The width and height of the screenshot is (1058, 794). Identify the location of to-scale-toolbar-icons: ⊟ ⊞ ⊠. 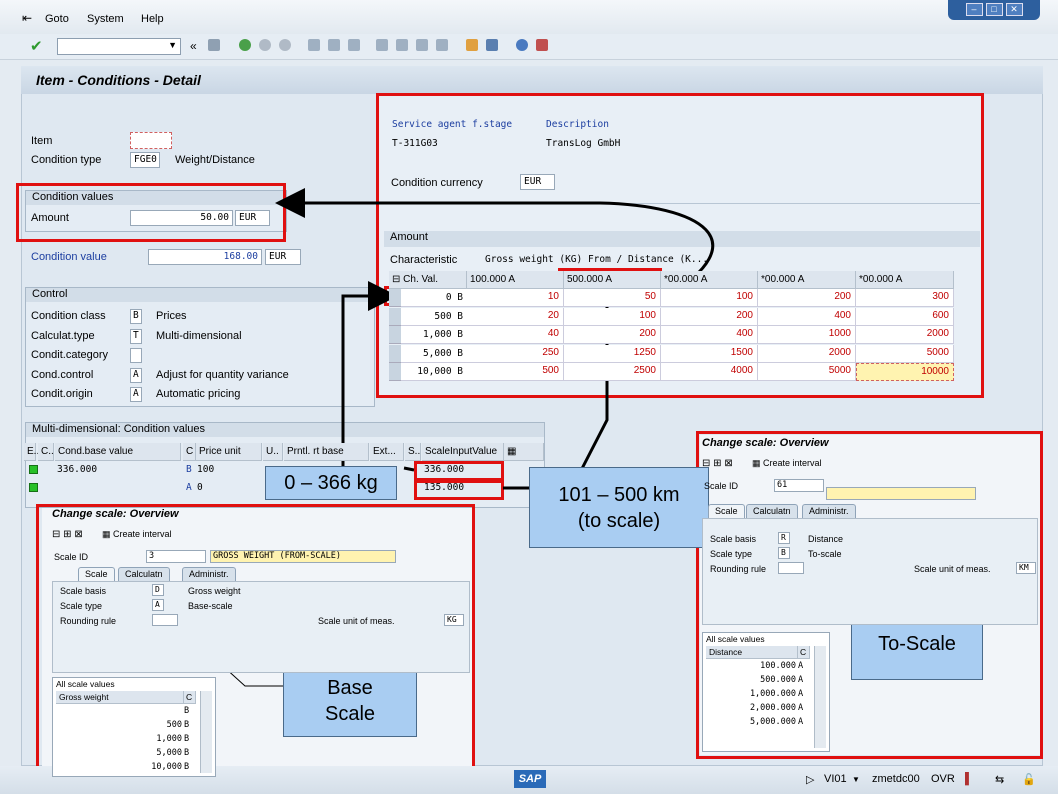
(717, 463).